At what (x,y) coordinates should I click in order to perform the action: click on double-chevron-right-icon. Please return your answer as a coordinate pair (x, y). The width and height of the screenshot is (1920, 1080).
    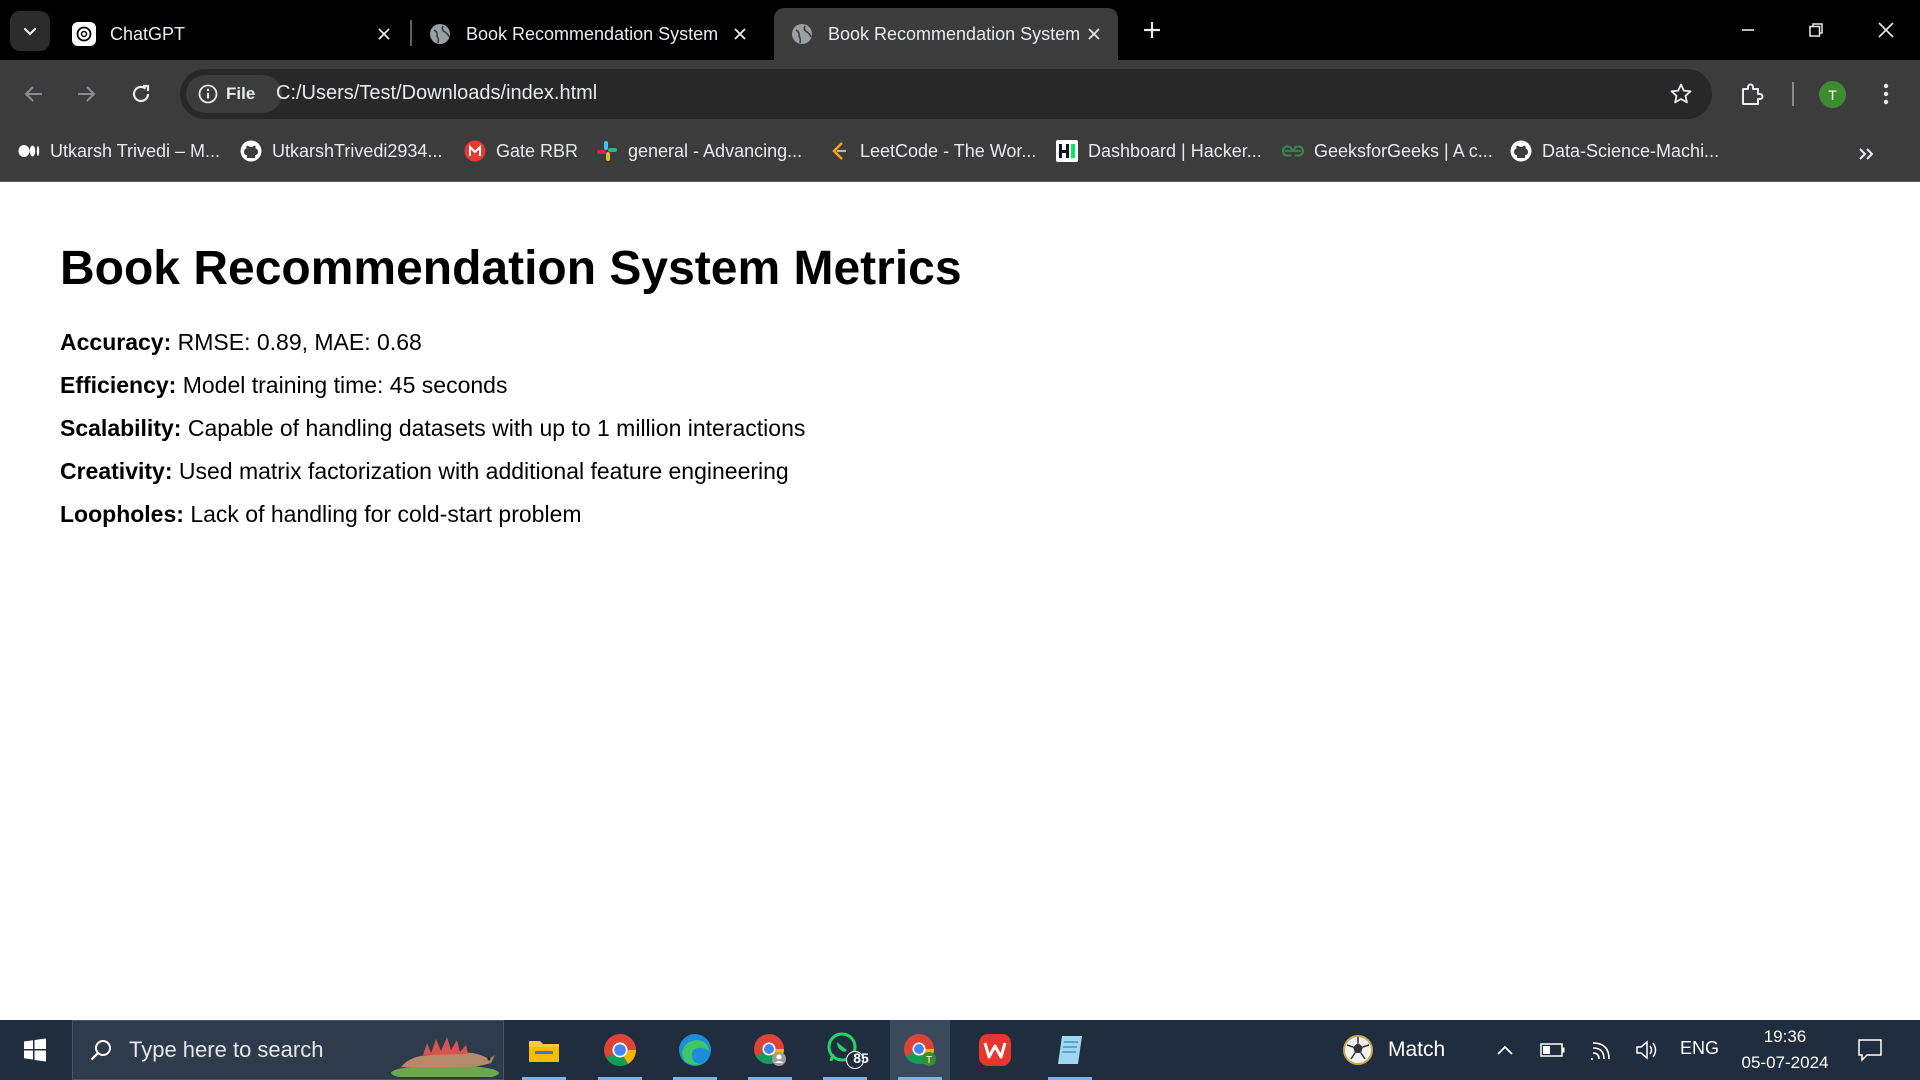
    Looking at the image, I should click on (1866, 154).